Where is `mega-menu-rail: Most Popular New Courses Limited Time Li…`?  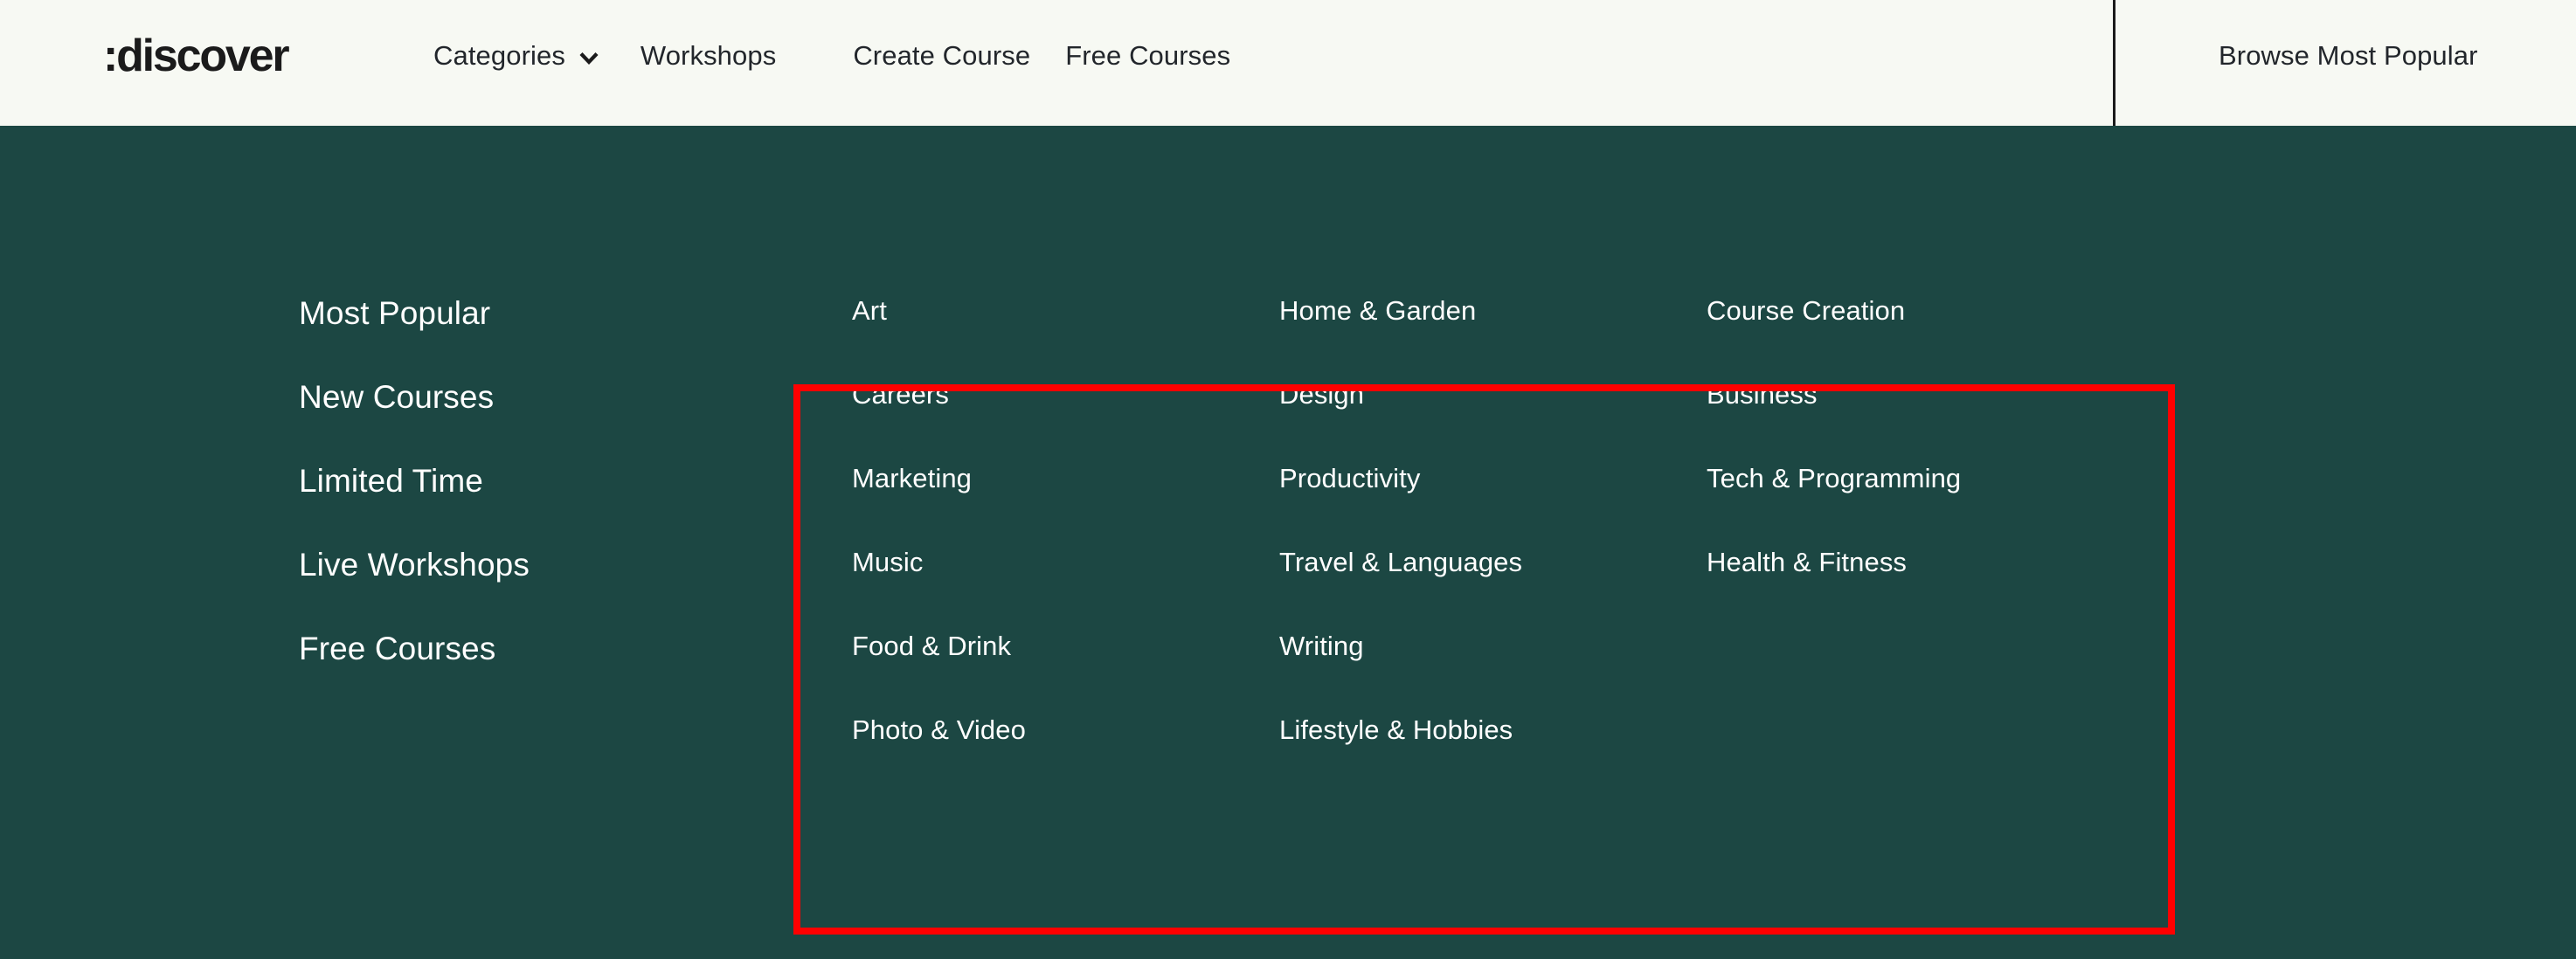
mega-menu-rail: Most Popular New Courses Limited Time Li… is located at coordinates (500, 481).